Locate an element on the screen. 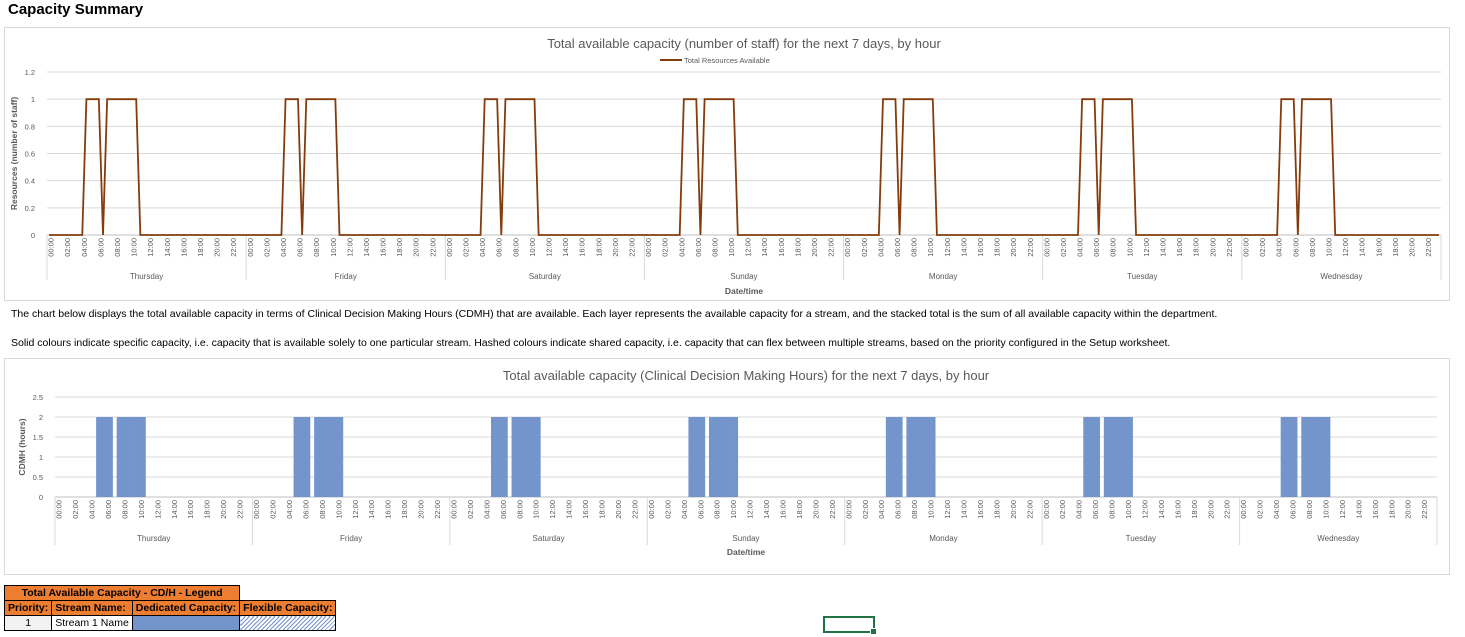 The height and width of the screenshot is (637, 1465). y-tick-label: 1 is located at coordinates (41, 457).